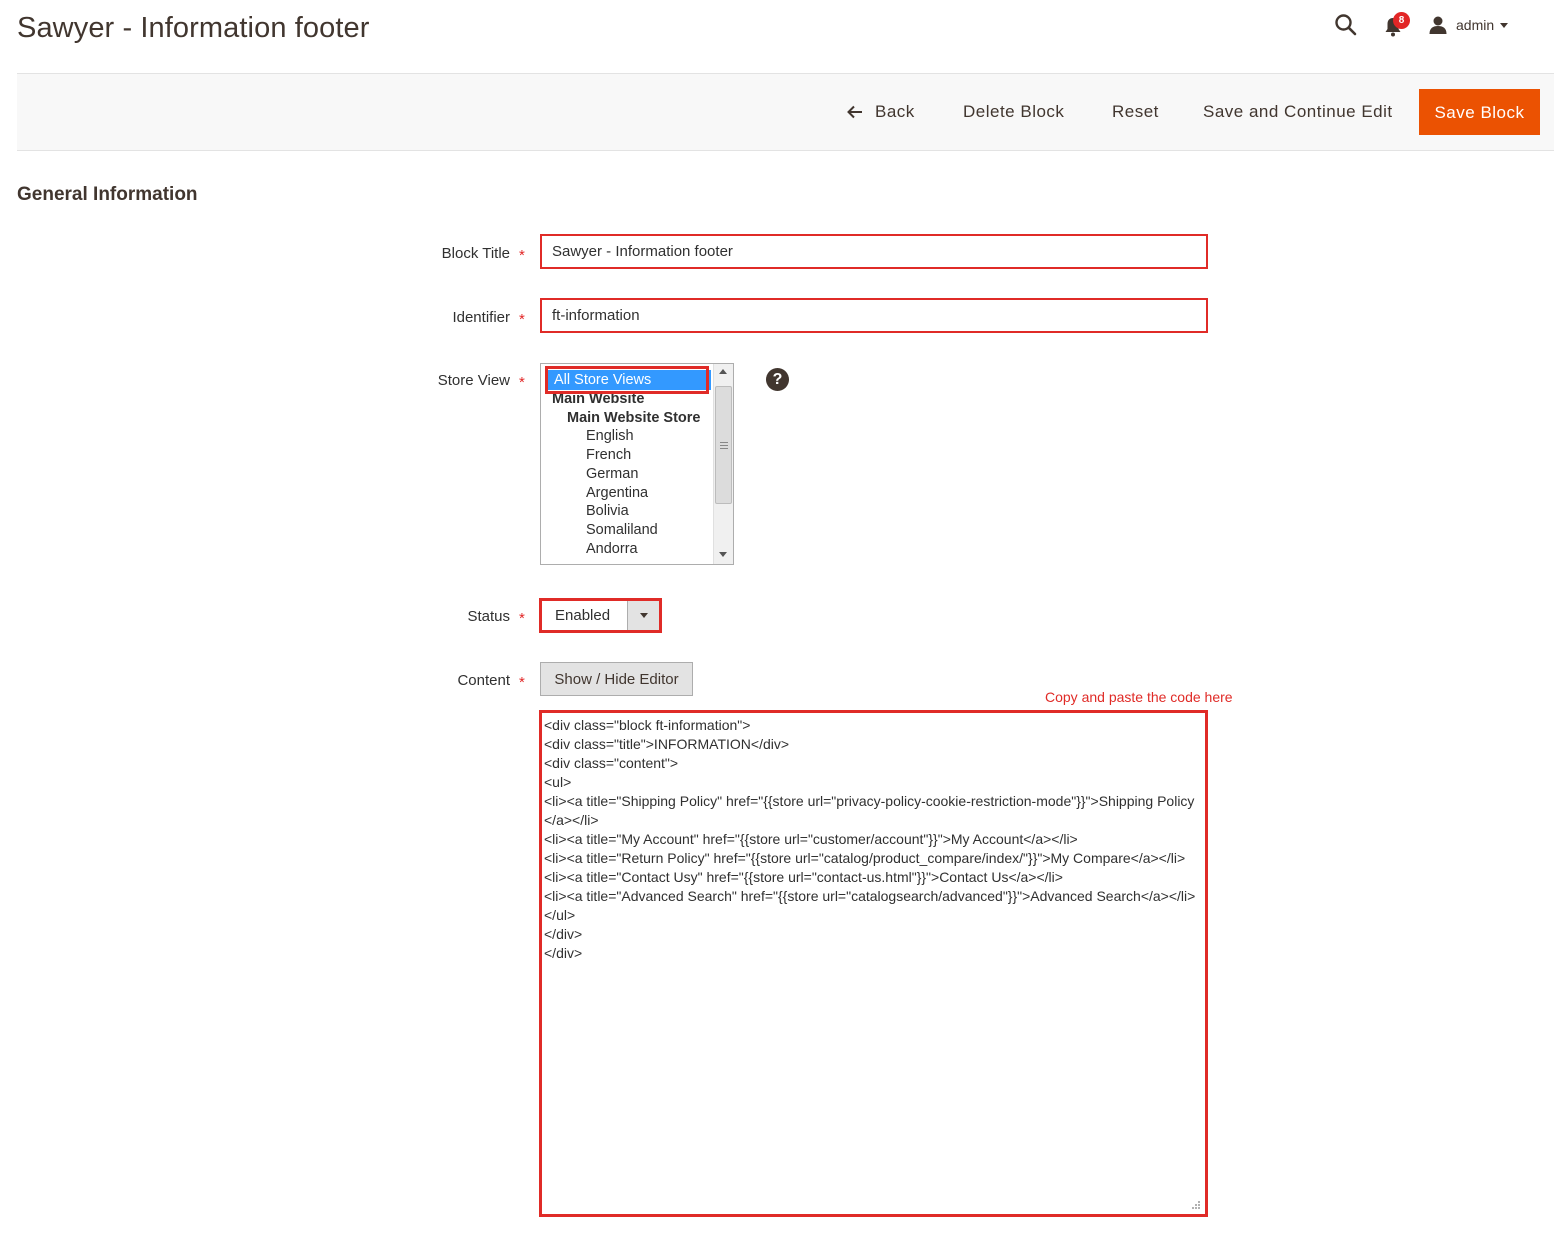 This screenshot has height=1257, width=1566. I want to click on block-title-label: Block Title, so click(475, 253).